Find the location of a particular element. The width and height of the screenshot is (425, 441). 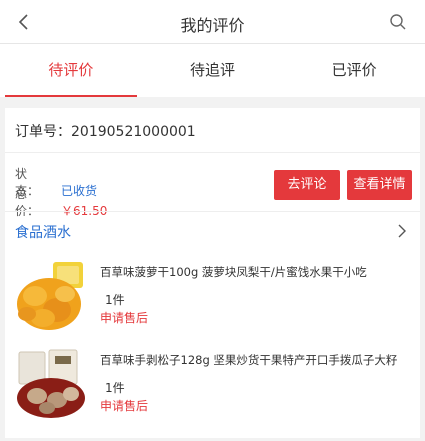

product-title: 百草味手剥松子128g 坚果炒货干果特产开口手拨瓜子大籽 is located at coordinates (249, 360).